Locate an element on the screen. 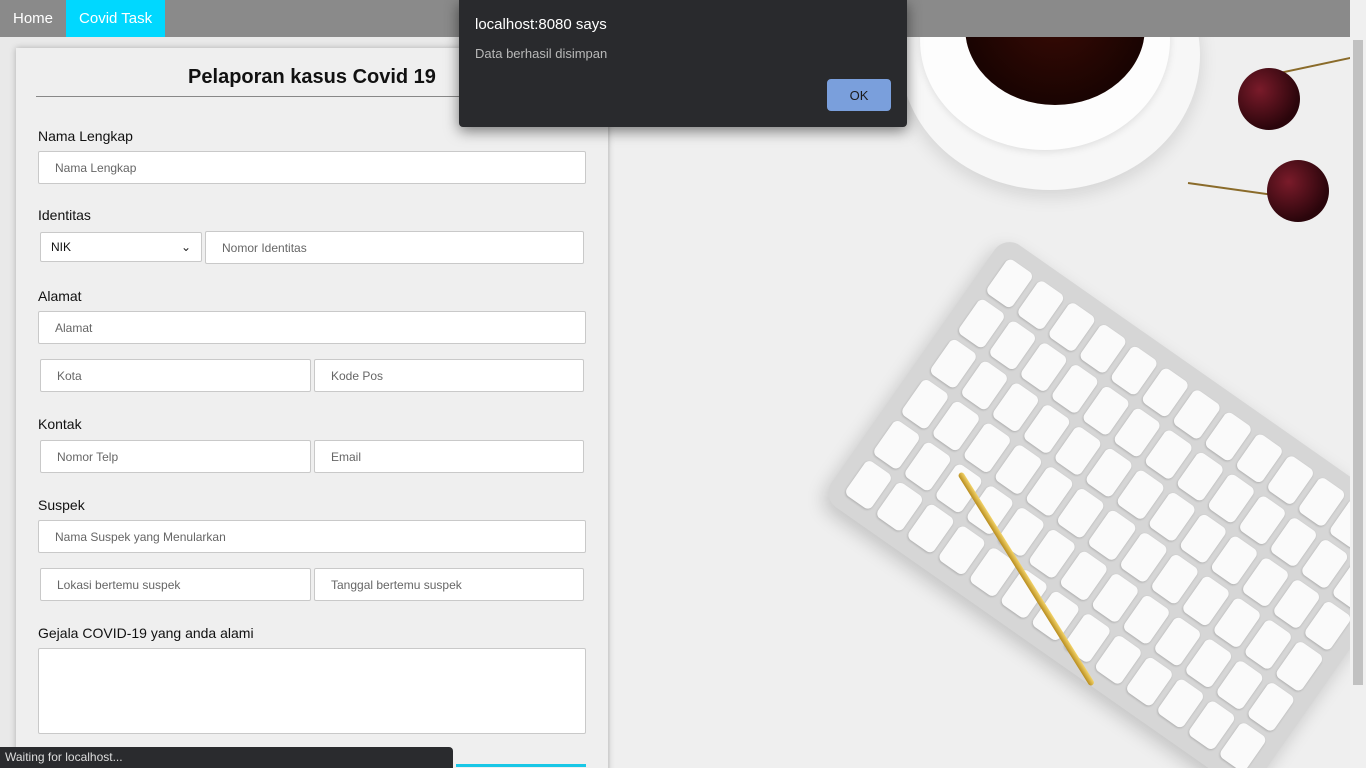 Image resolution: width=1366 pixels, height=768 pixels. suspek-nama-input is located at coordinates (312, 536).